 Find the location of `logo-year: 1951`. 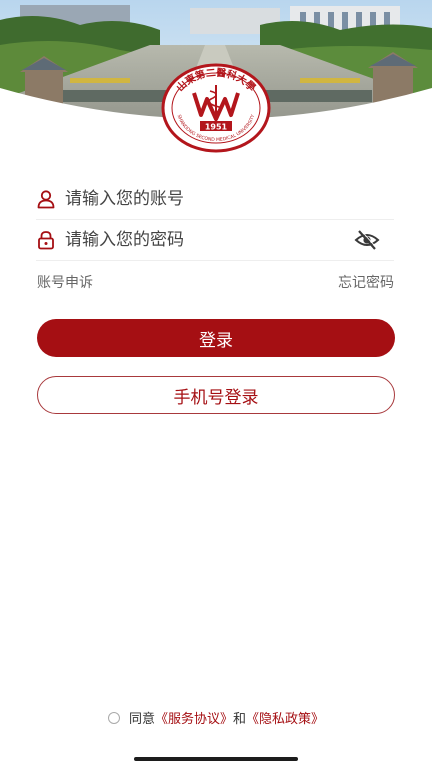

logo-year: 1951 is located at coordinates (216, 127).